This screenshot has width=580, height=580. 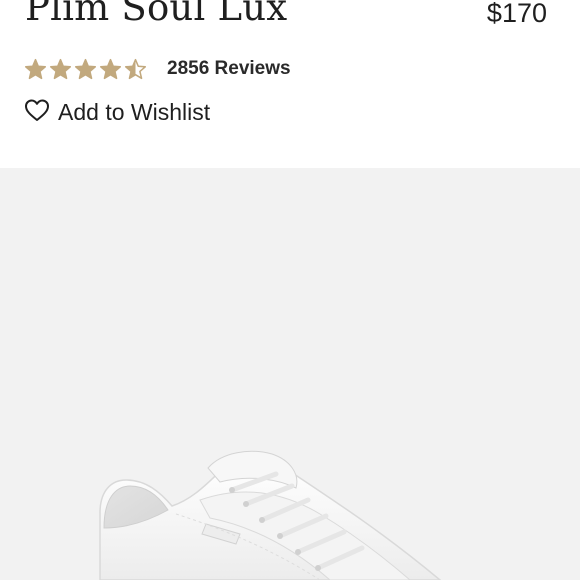 I want to click on sneaker-image, so click(x=270, y=515).